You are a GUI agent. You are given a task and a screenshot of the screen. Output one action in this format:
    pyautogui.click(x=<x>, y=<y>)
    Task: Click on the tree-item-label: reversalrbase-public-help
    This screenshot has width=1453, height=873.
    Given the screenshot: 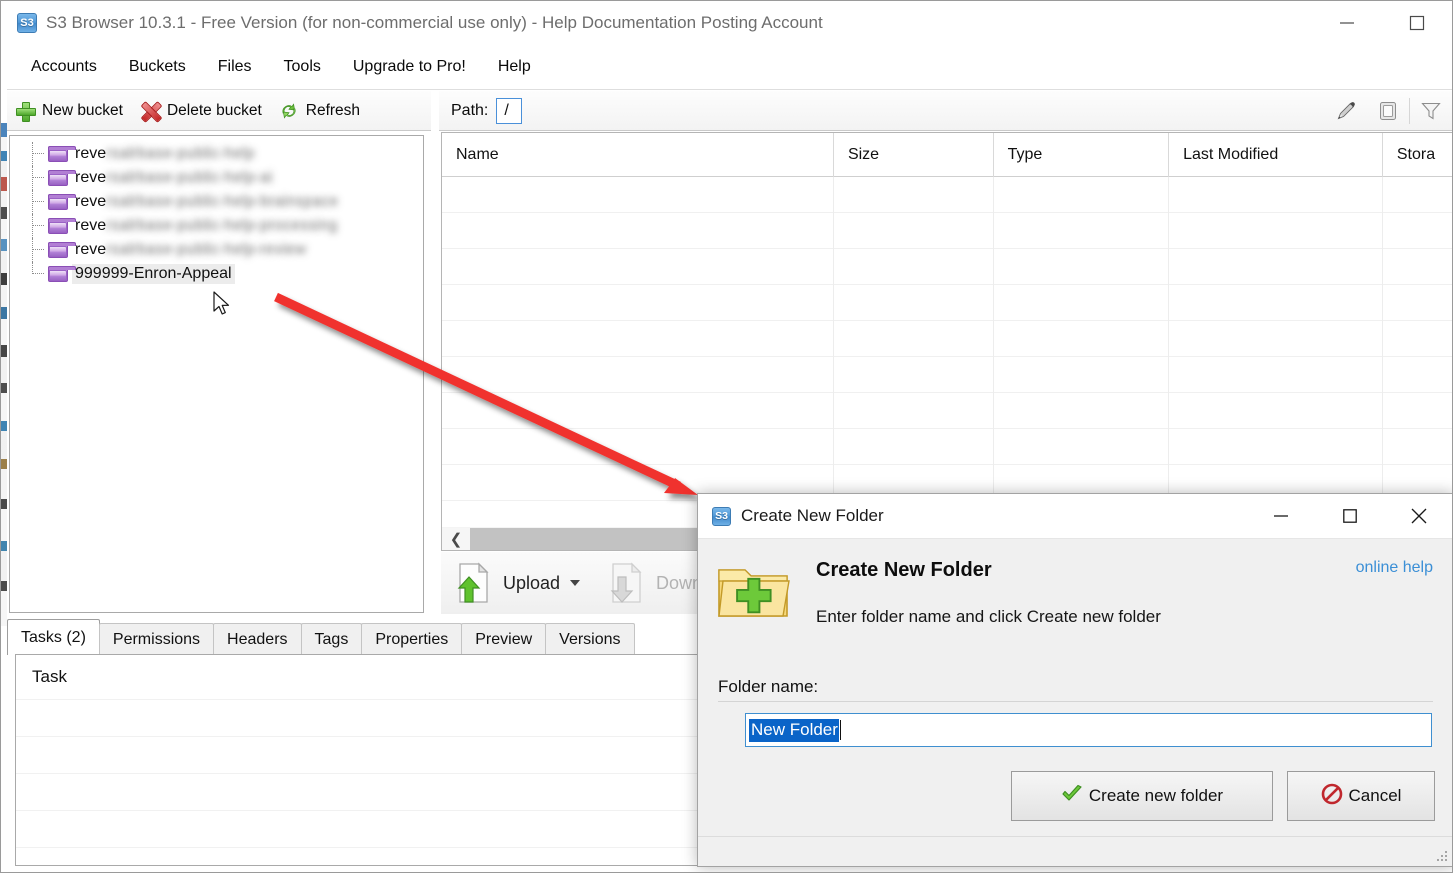 What is the action you would take?
    pyautogui.click(x=165, y=153)
    